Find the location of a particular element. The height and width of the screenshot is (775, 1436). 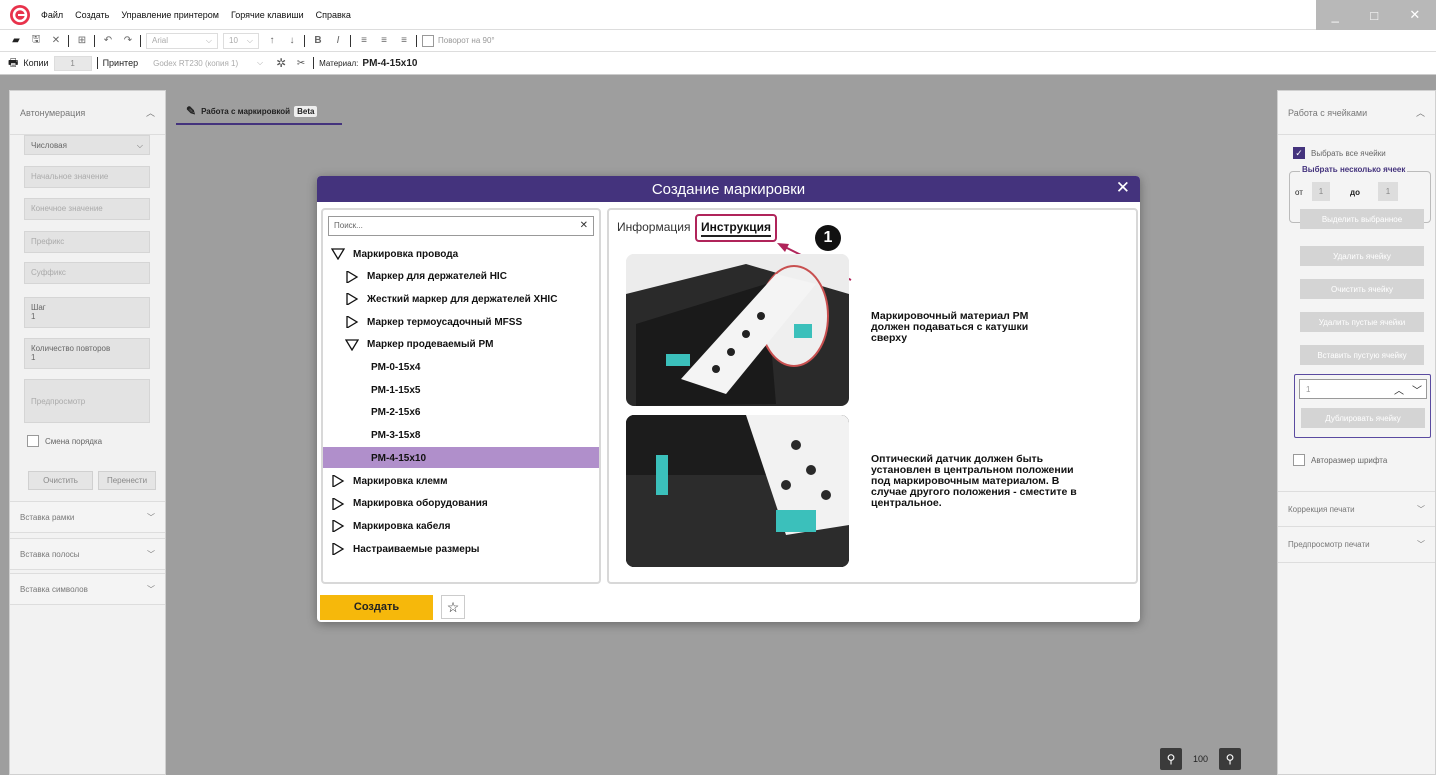

select-all-toggle: ✓ Выбрать все ячейки is located at coordinates (1339, 153).